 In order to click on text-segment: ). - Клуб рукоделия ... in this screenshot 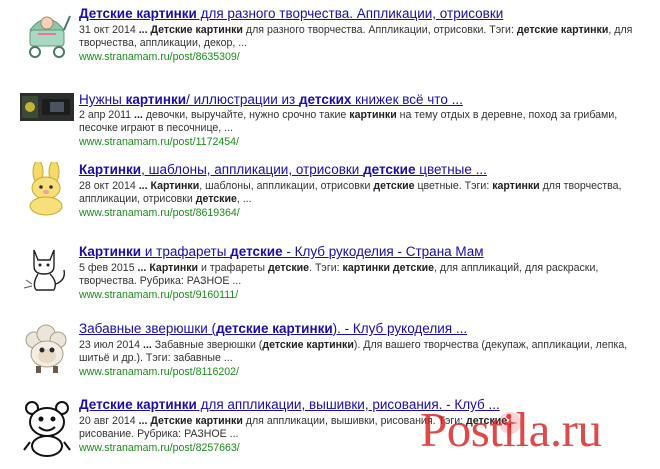, I will do `click(400, 328)`.